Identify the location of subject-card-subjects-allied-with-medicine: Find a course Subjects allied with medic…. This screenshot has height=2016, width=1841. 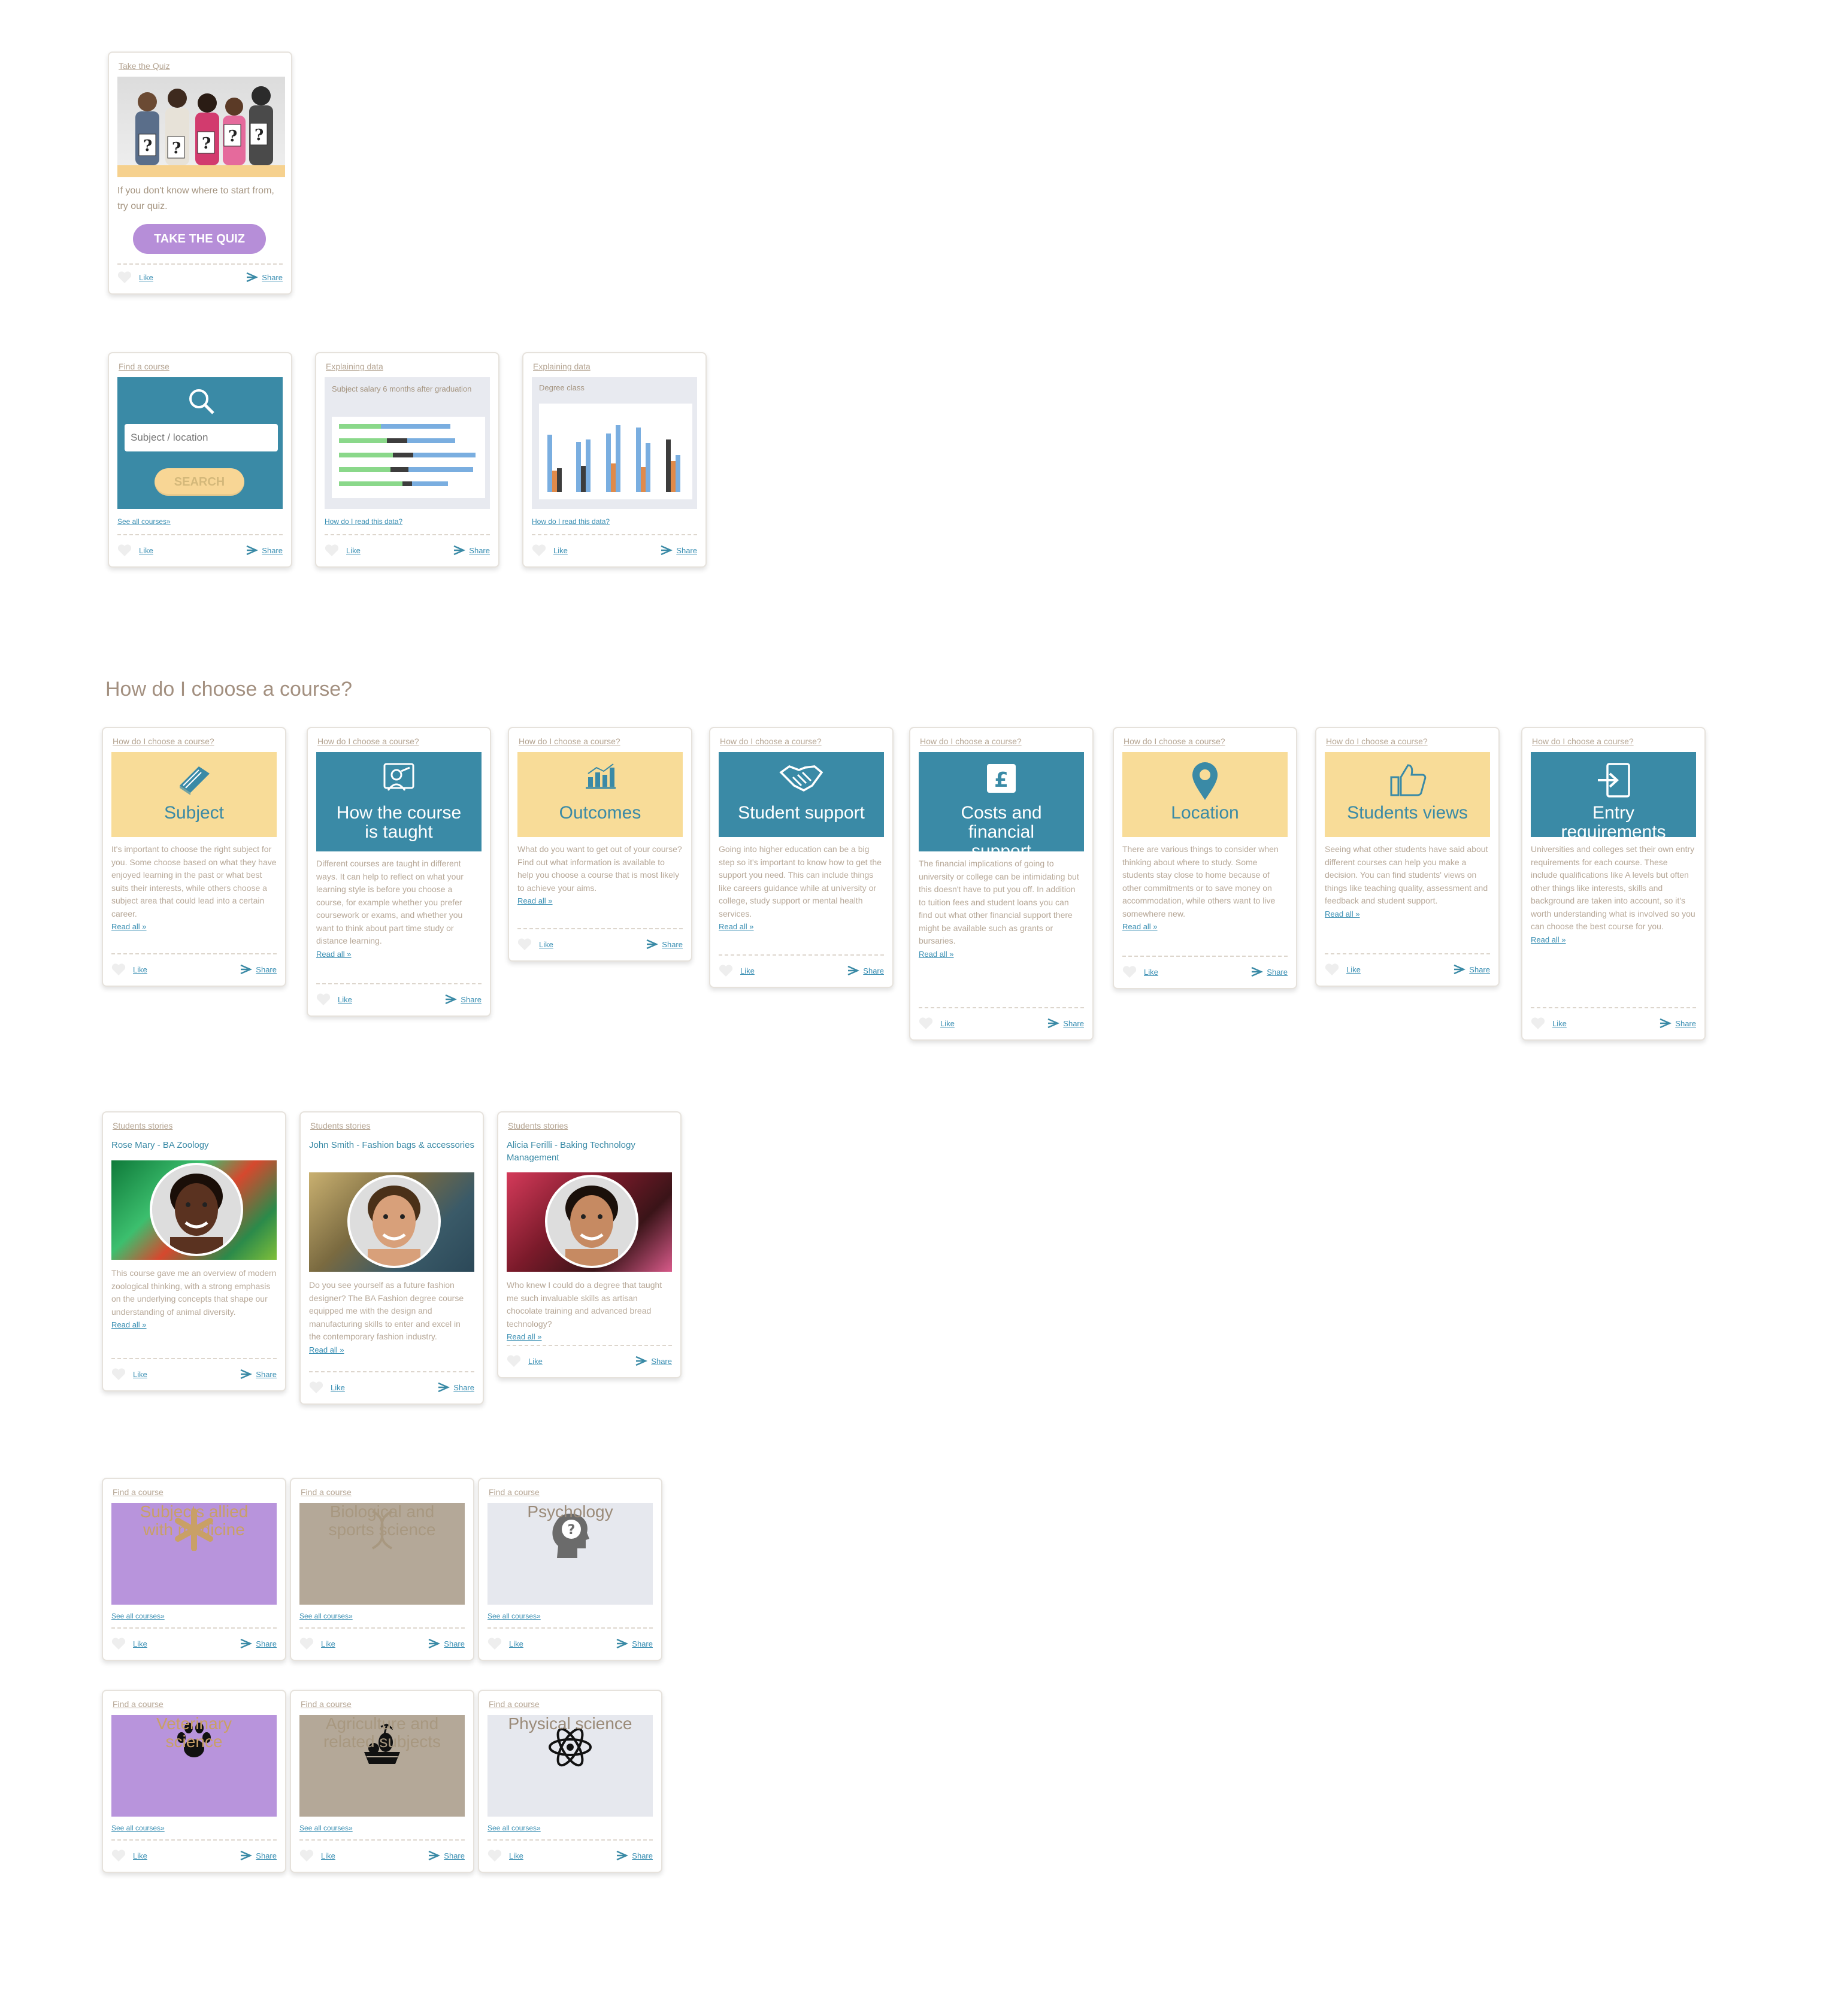
(194, 1569).